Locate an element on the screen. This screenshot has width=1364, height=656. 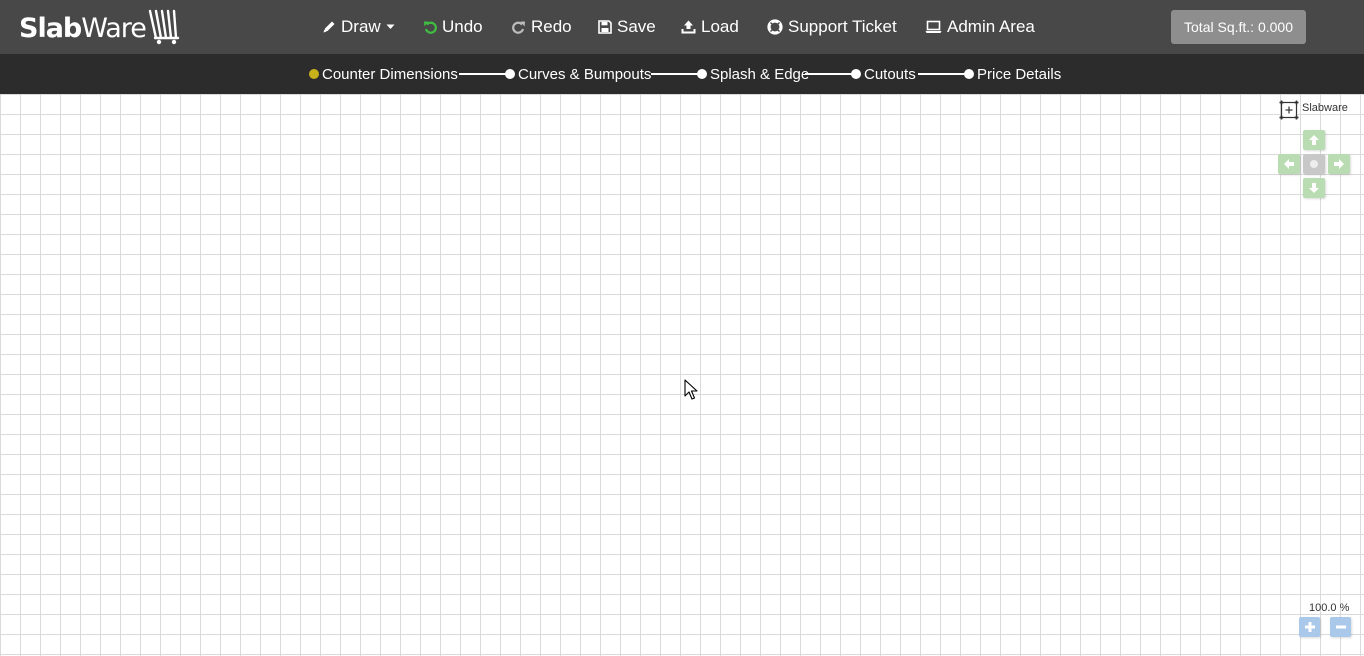
step-curves-bumpouts: Curves & Bumpouts is located at coordinates (578, 74).